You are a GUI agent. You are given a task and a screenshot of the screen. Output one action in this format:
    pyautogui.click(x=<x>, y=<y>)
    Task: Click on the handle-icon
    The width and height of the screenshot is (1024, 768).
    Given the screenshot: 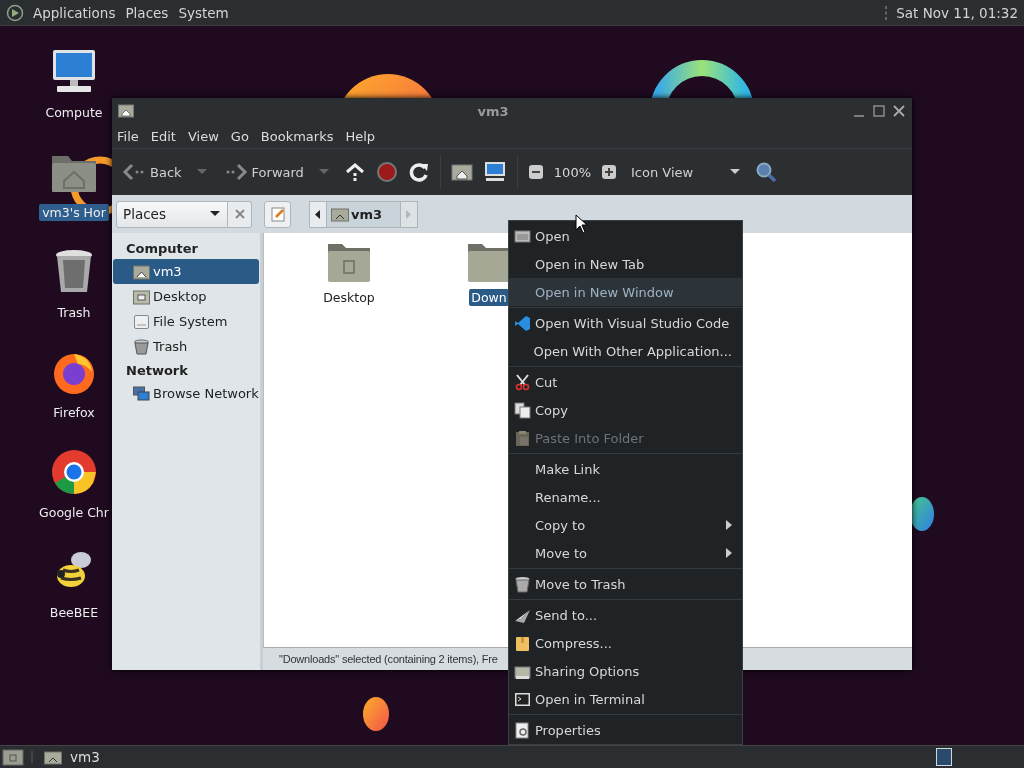 What is the action you would take?
    pyautogui.click(x=886, y=12)
    